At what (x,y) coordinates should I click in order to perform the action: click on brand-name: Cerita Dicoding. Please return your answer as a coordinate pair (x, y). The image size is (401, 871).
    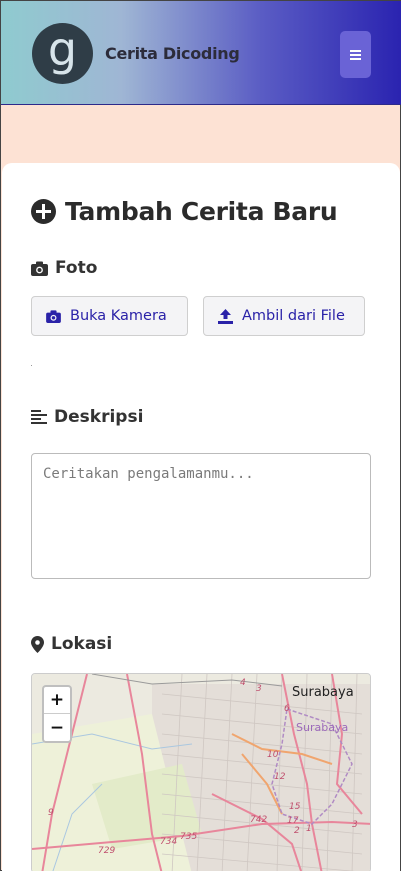
    Looking at the image, I should click on (172, 53).